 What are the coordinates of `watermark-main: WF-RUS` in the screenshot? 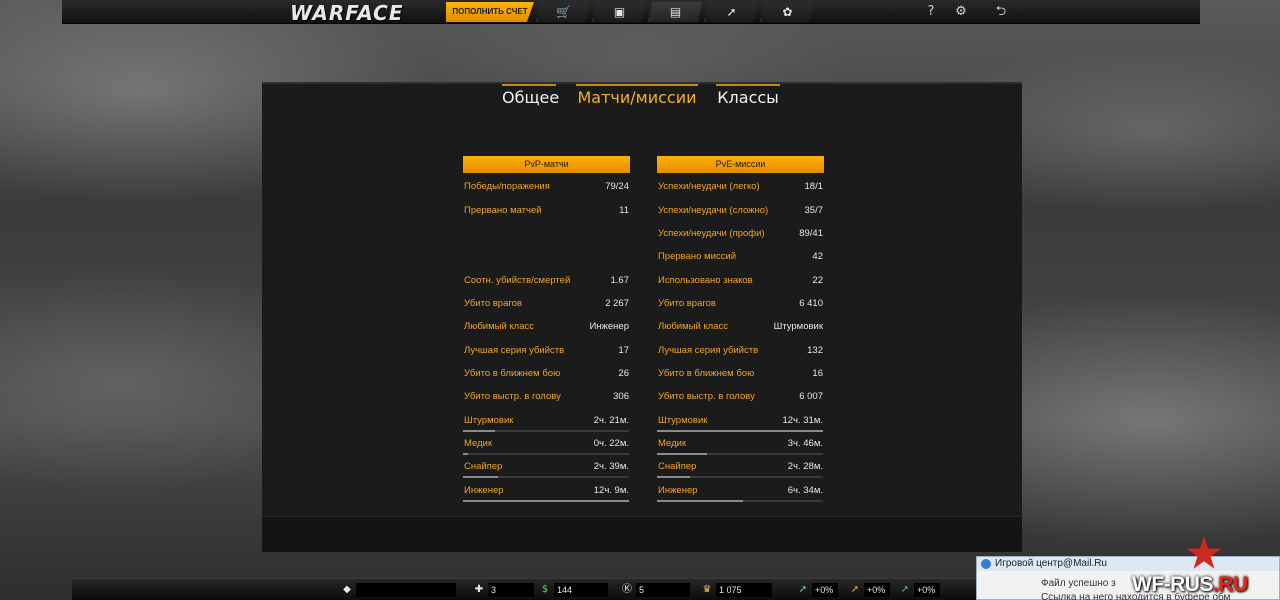 It's located at (1172, 584).